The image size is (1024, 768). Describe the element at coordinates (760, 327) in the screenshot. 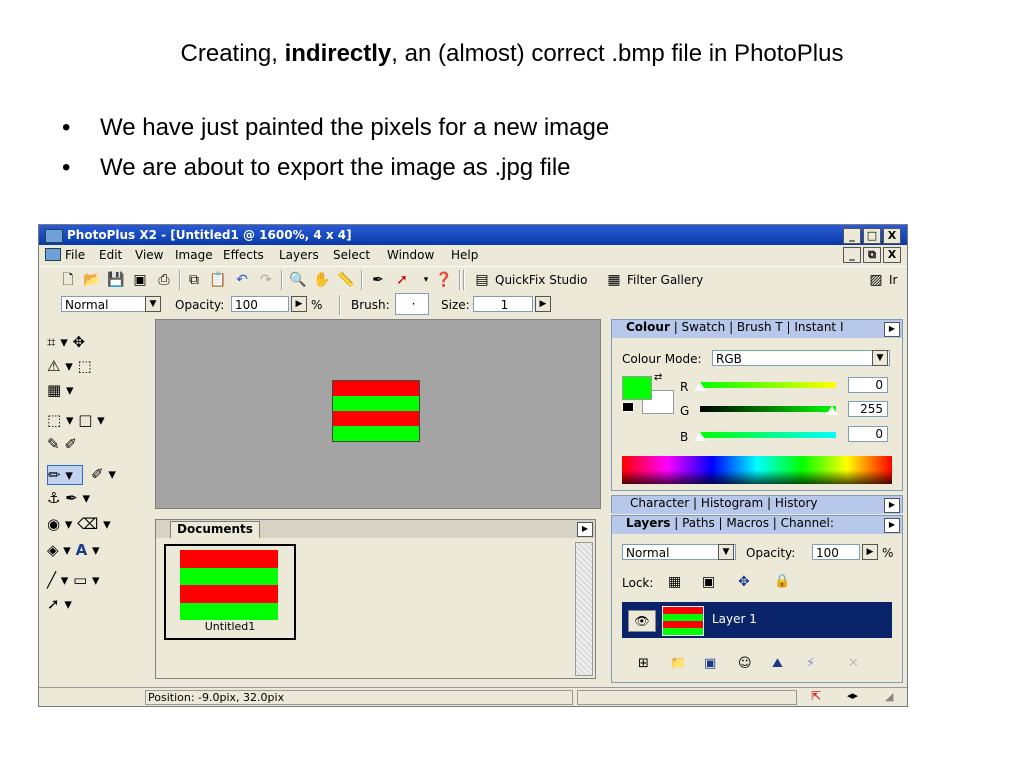

I see `tab-brush-tip: Brush T` at that location.